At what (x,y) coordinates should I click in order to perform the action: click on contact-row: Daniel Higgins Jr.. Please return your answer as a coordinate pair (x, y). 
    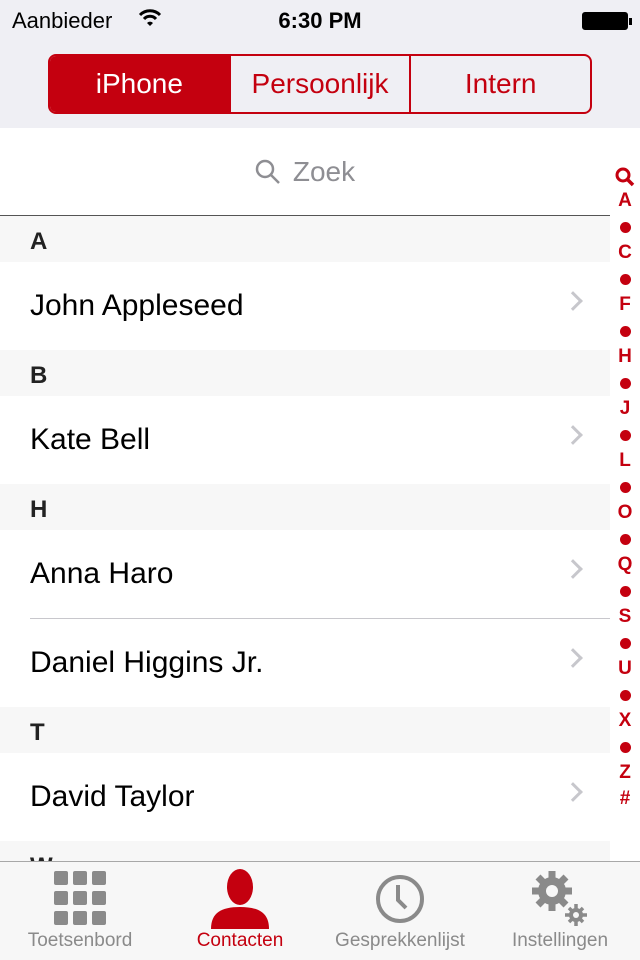
    Looking at the image, I should click on (305, 663).